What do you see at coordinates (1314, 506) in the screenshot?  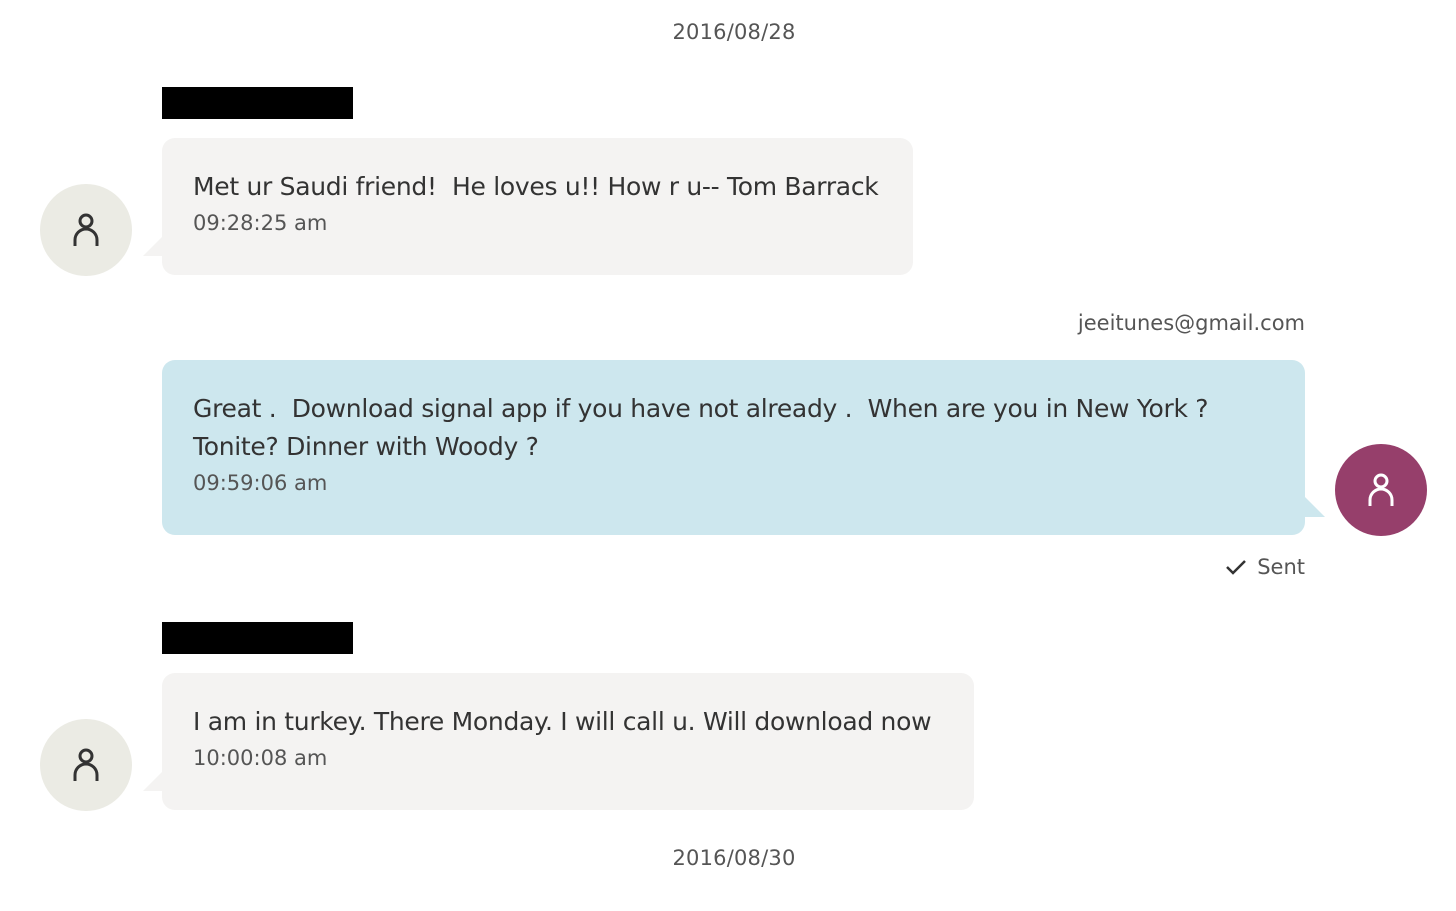 I see `bubble-tail` at bounding box center [1314, 506].